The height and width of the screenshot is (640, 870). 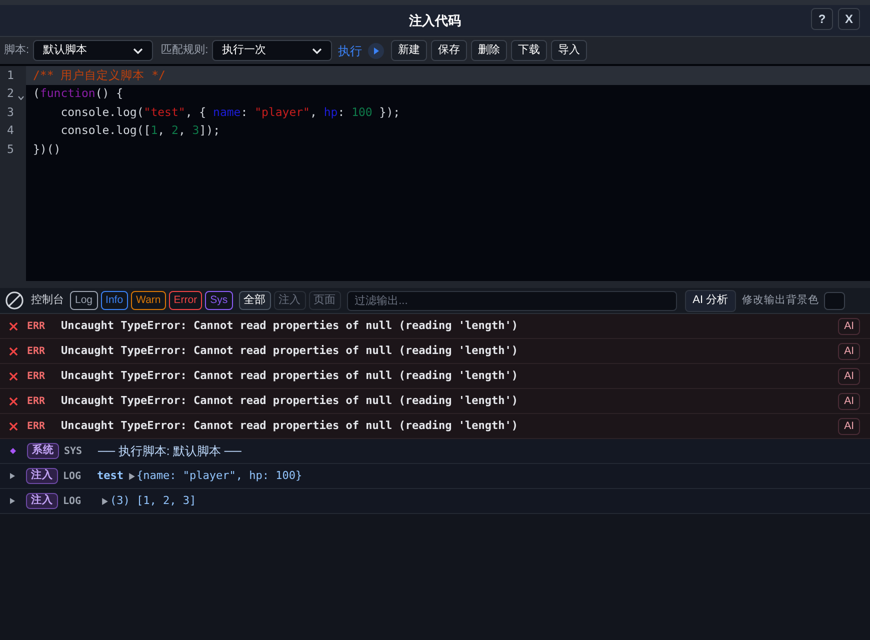 What do you see at coordinates (185, 300) in the screenshot?
I see `level-filter: Error` at bounding box center [185, 300].